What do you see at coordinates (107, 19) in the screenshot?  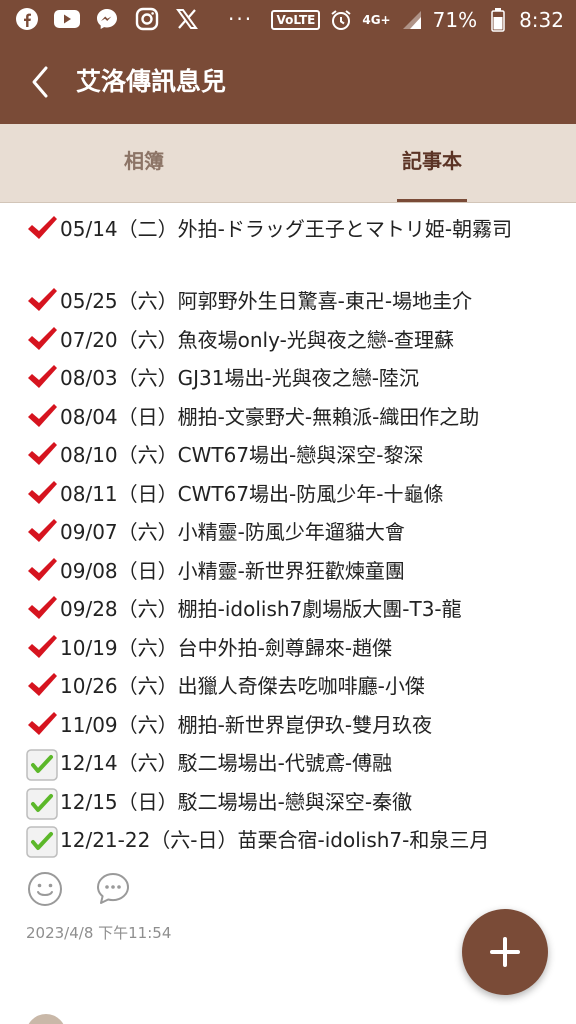 I see `messenger-icon` at bounding box center [107, 19].